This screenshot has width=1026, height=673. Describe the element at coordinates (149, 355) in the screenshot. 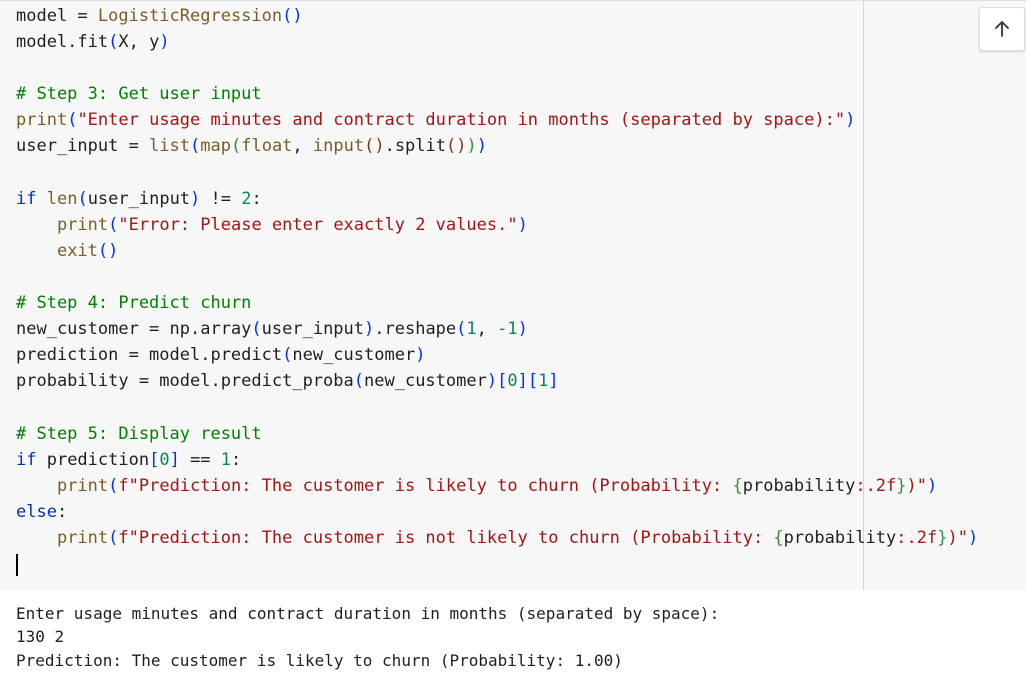

I see `code-token: prediction = model.predict` at that location.